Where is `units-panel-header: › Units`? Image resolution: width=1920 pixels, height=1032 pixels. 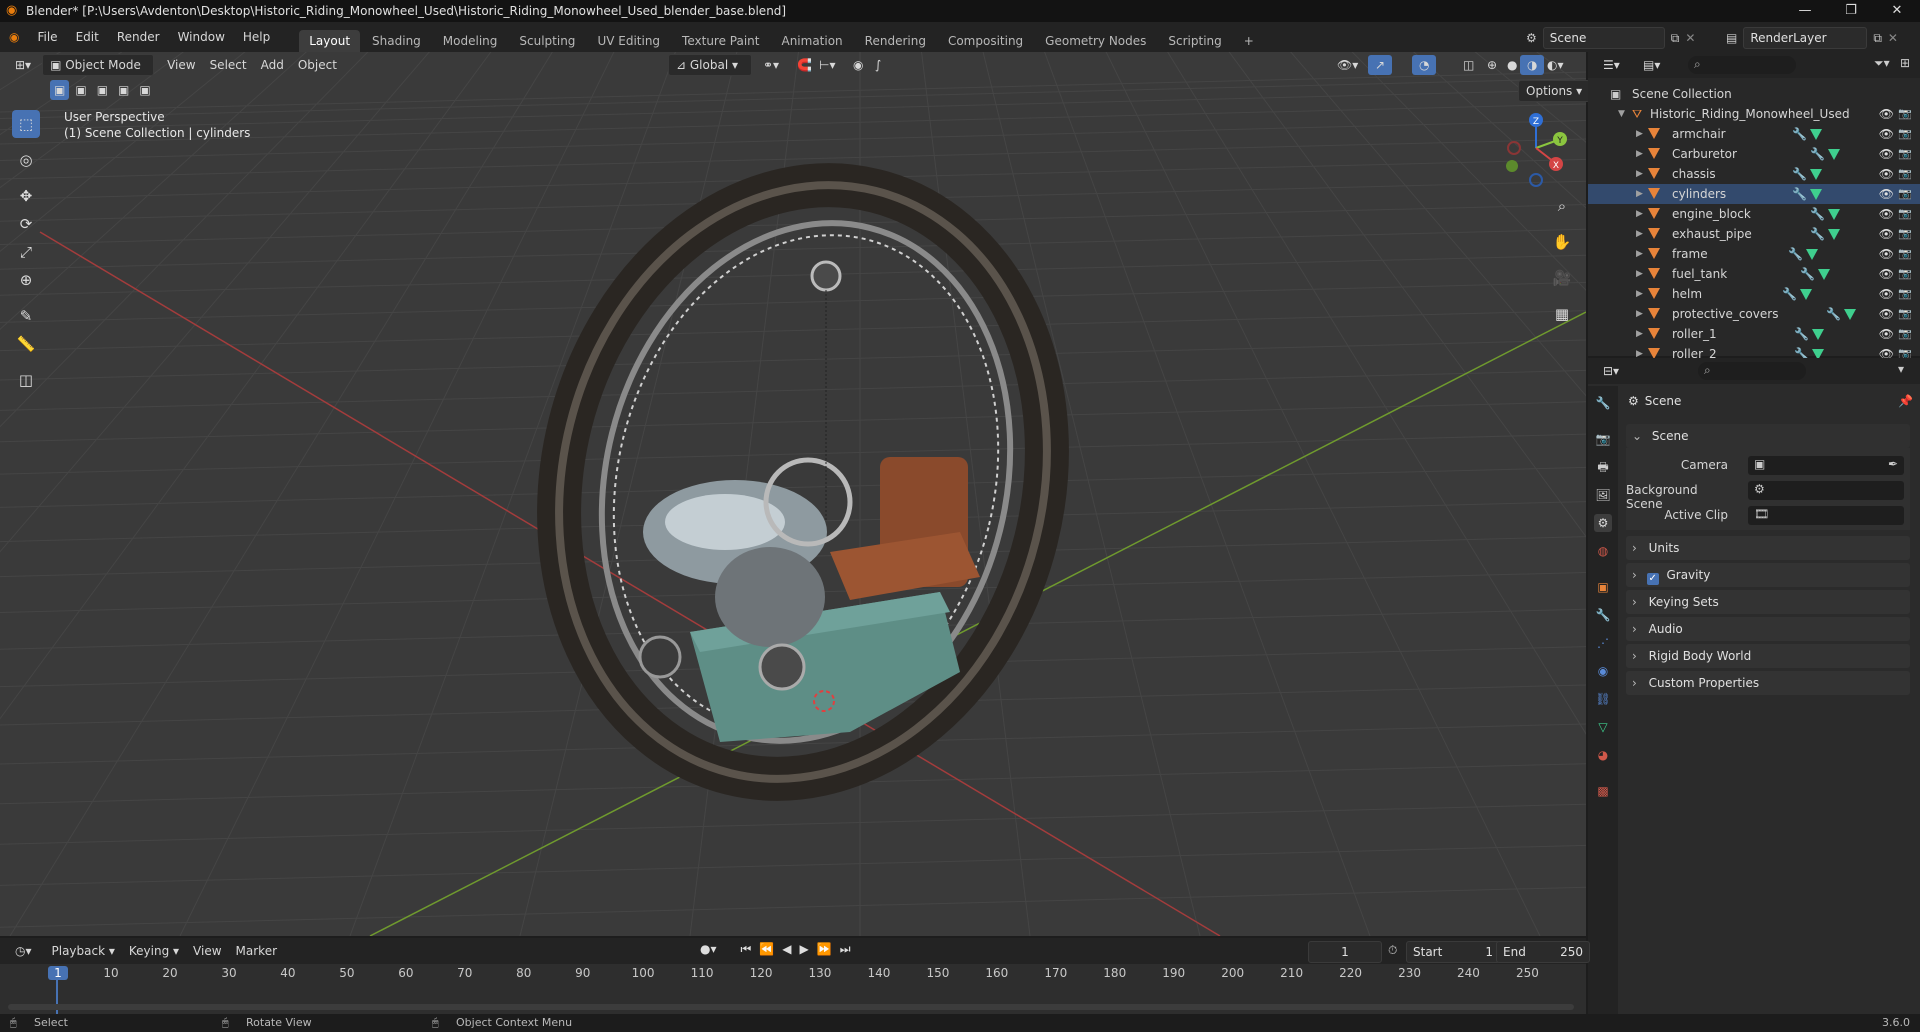
units-panel-header: › Units is located at coordinates (1768, 548).